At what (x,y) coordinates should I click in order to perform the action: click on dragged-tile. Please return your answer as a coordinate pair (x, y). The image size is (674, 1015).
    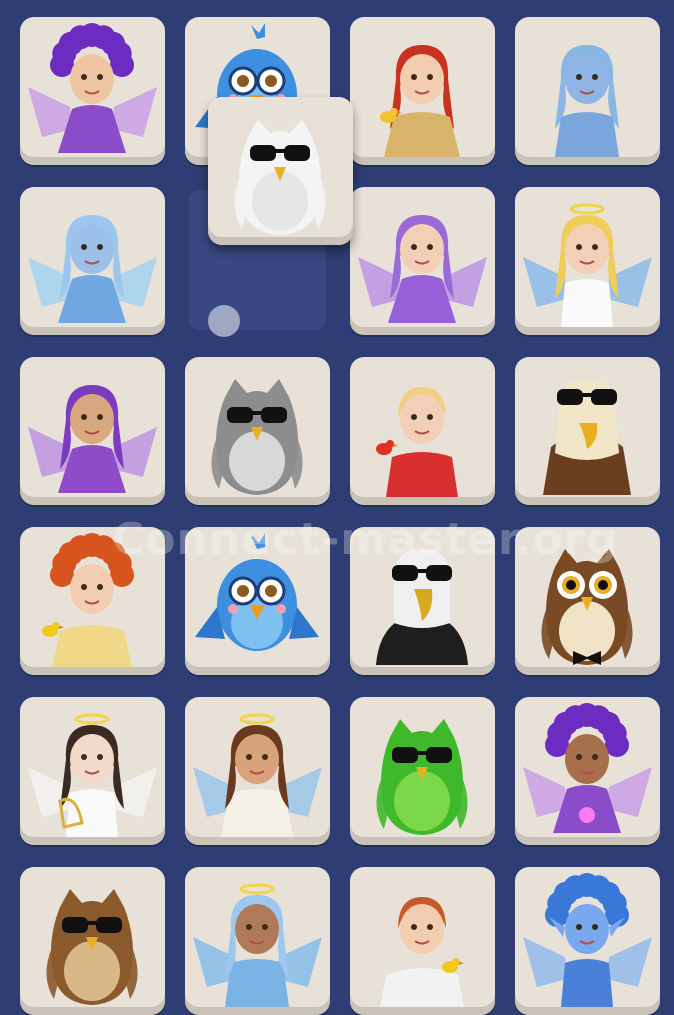
    Looking at the image, I should click on (280, 171).